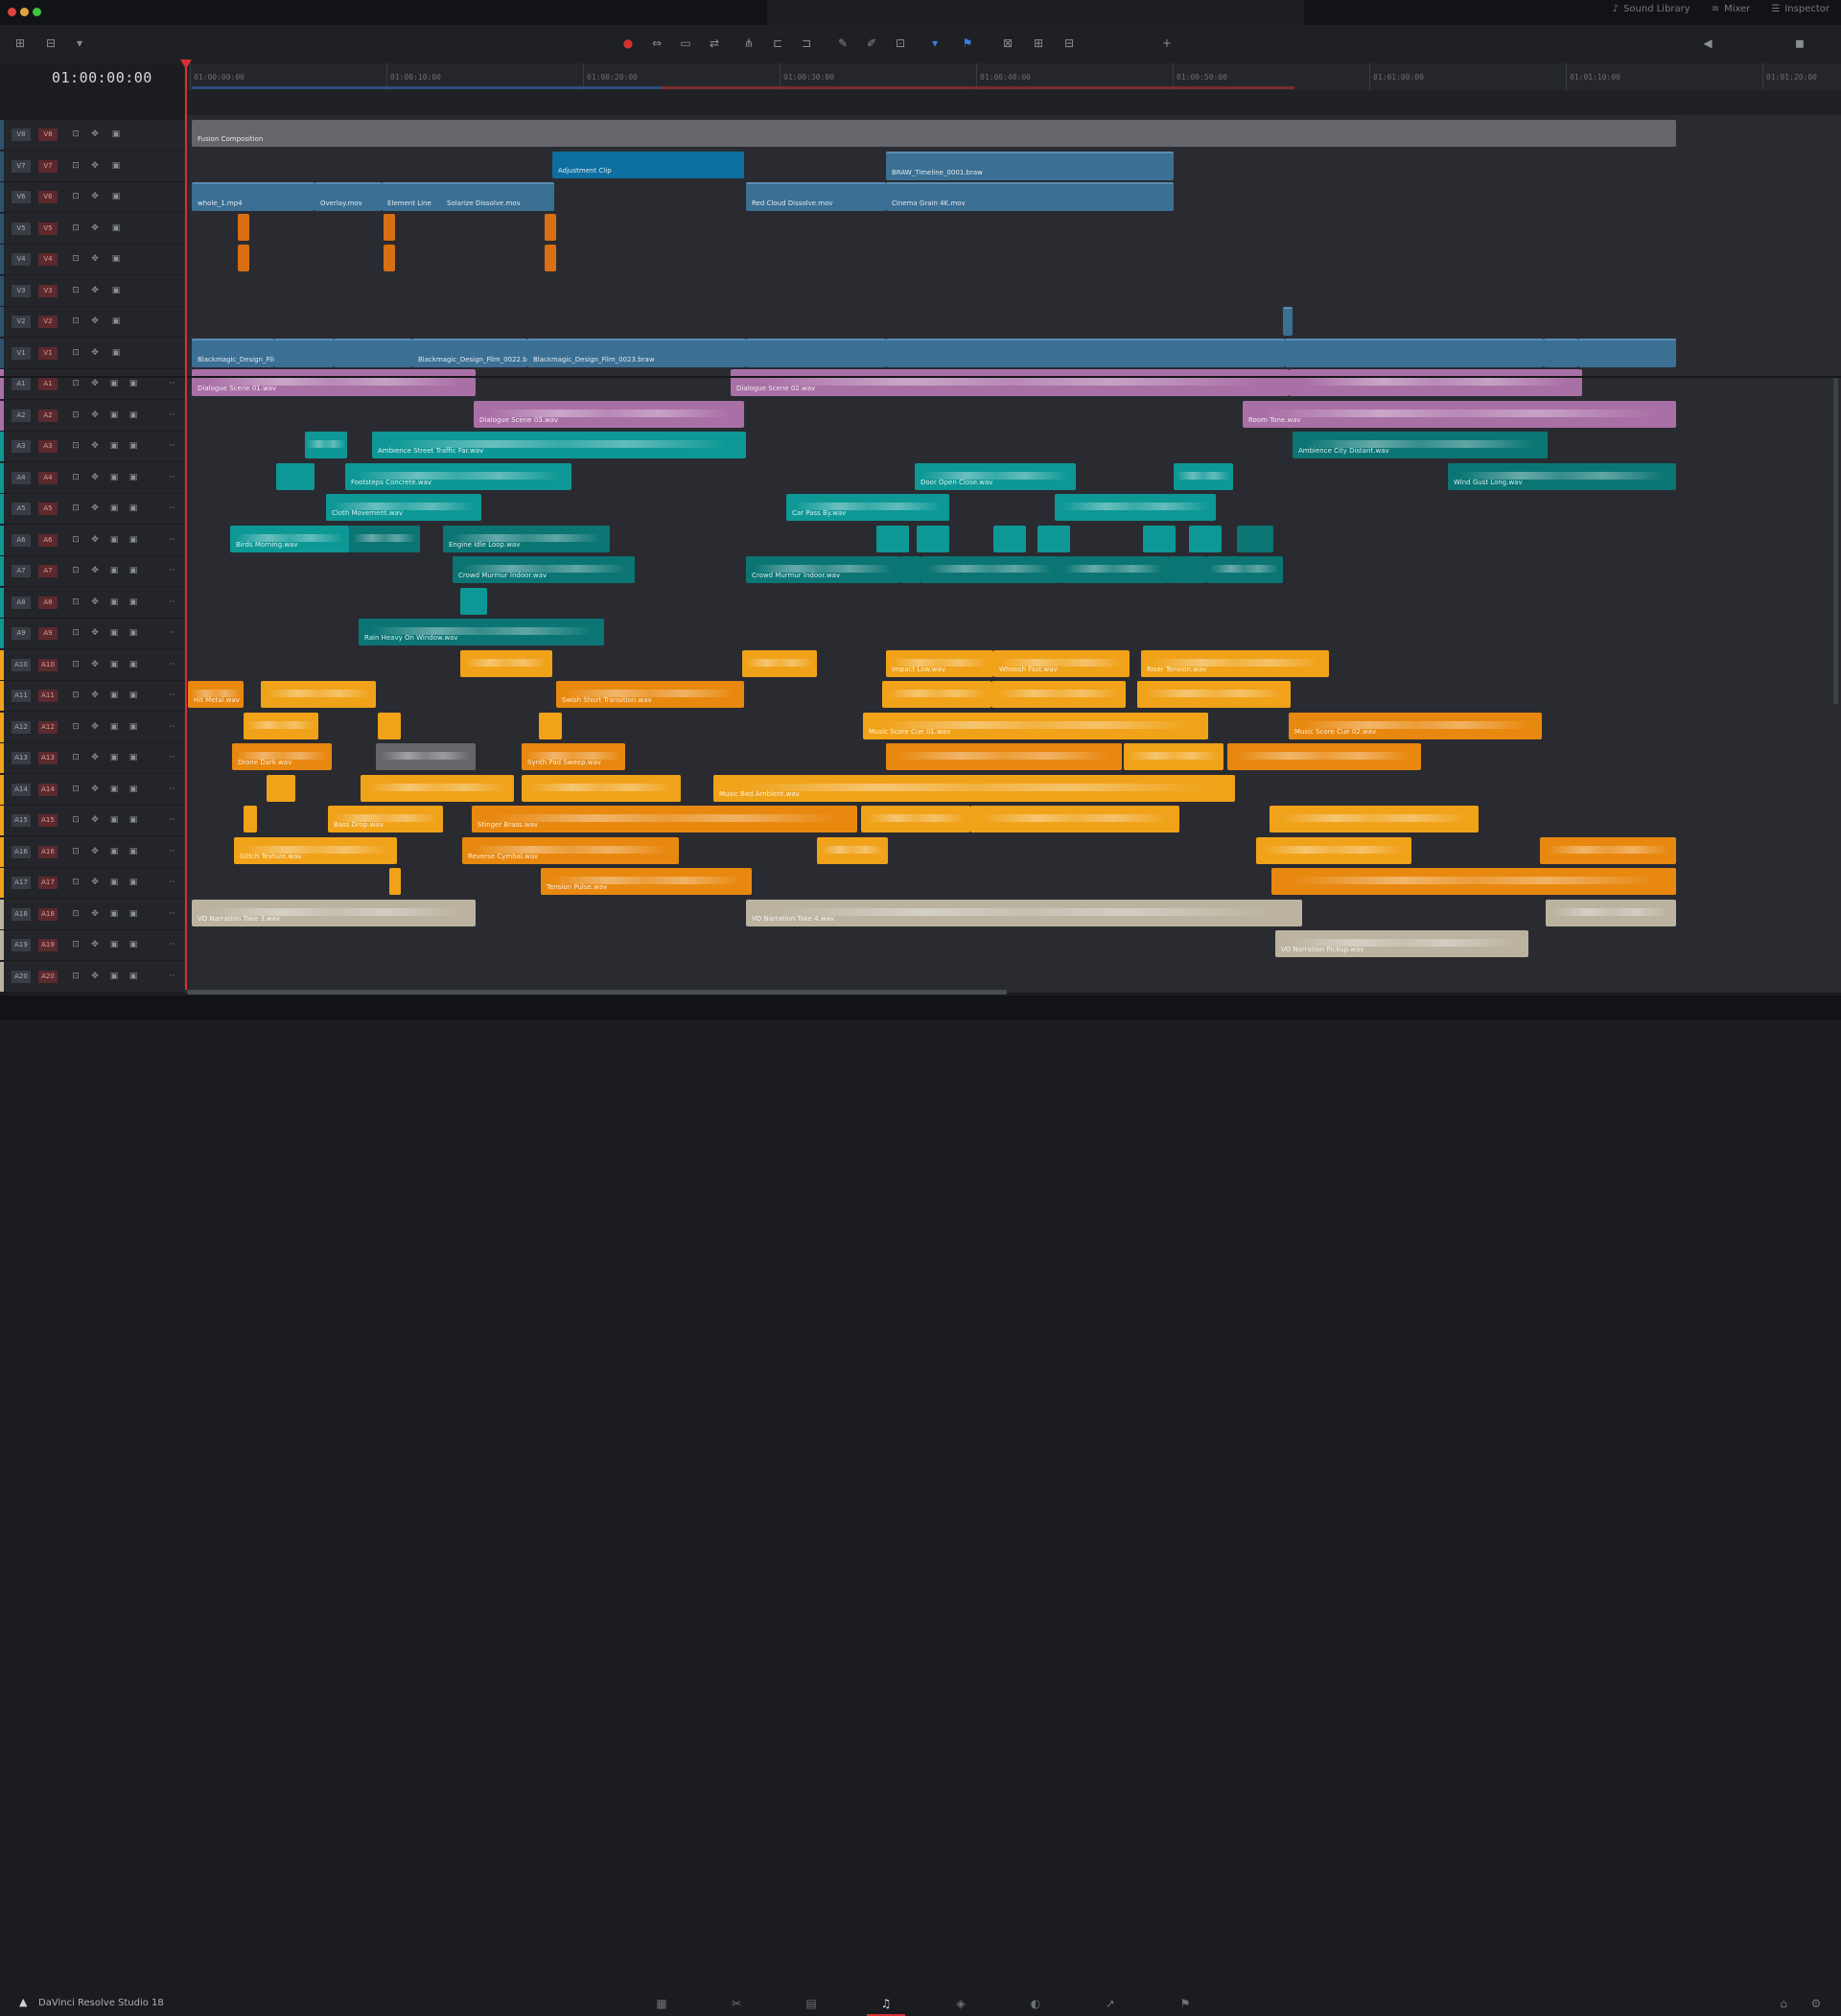 The image size is (1841, 2016). Describe the element at coordinates (714, 43) in the screenshot. I see `replace-icon: ⇄` at that location.